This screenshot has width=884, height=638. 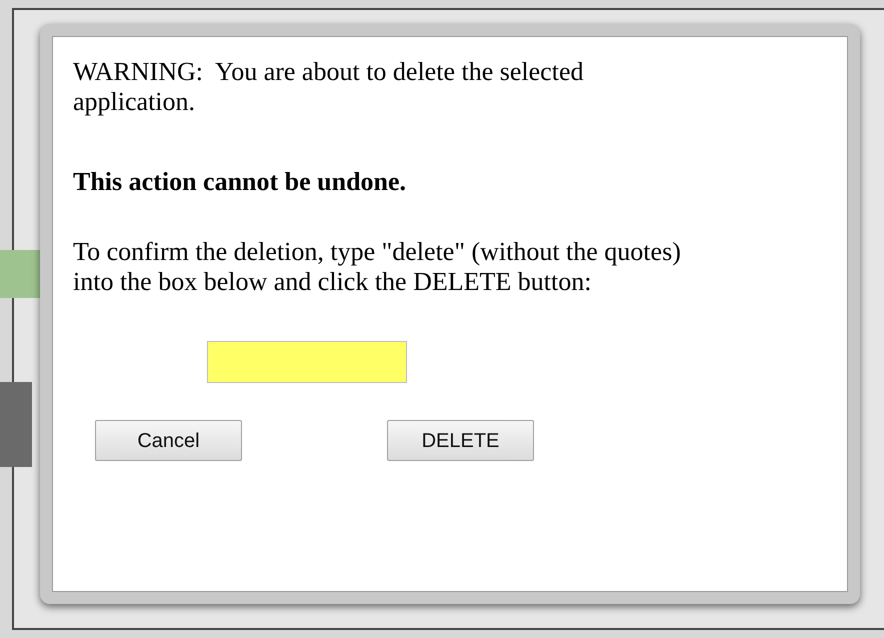 What do you see at coordinates (20, 274) in the screenshot?
I see `highlighted-row-strip` at bounding box center [20, 274].